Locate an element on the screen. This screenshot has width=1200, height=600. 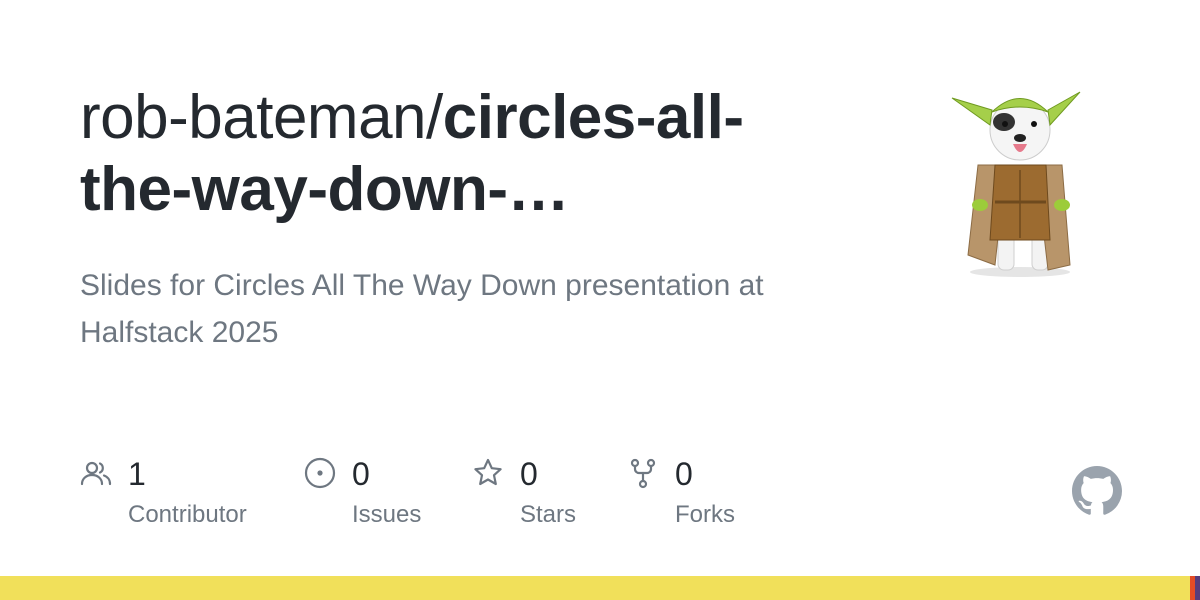
issues-label: Issues is located at coordinates (387, 514).